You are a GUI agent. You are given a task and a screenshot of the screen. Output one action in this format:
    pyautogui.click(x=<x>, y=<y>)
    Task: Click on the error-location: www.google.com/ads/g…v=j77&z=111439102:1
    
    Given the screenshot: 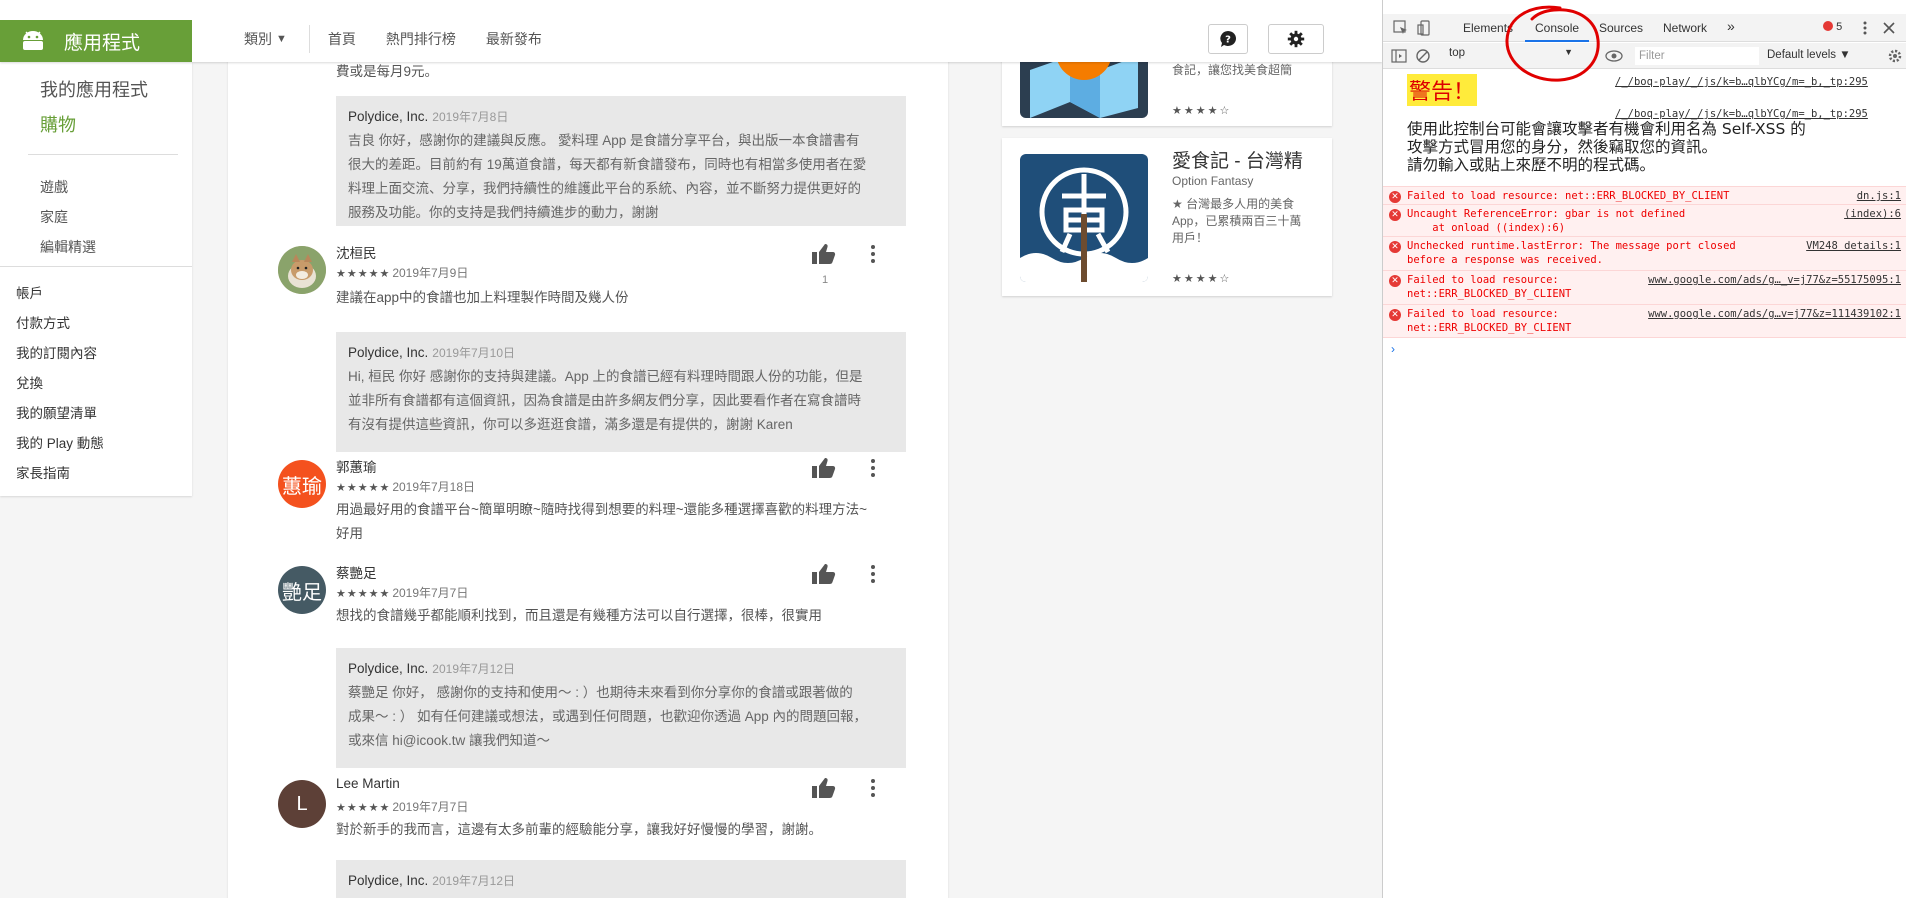 What is the action you would take?
    pyautogui.click(x=1774, y=314)
    